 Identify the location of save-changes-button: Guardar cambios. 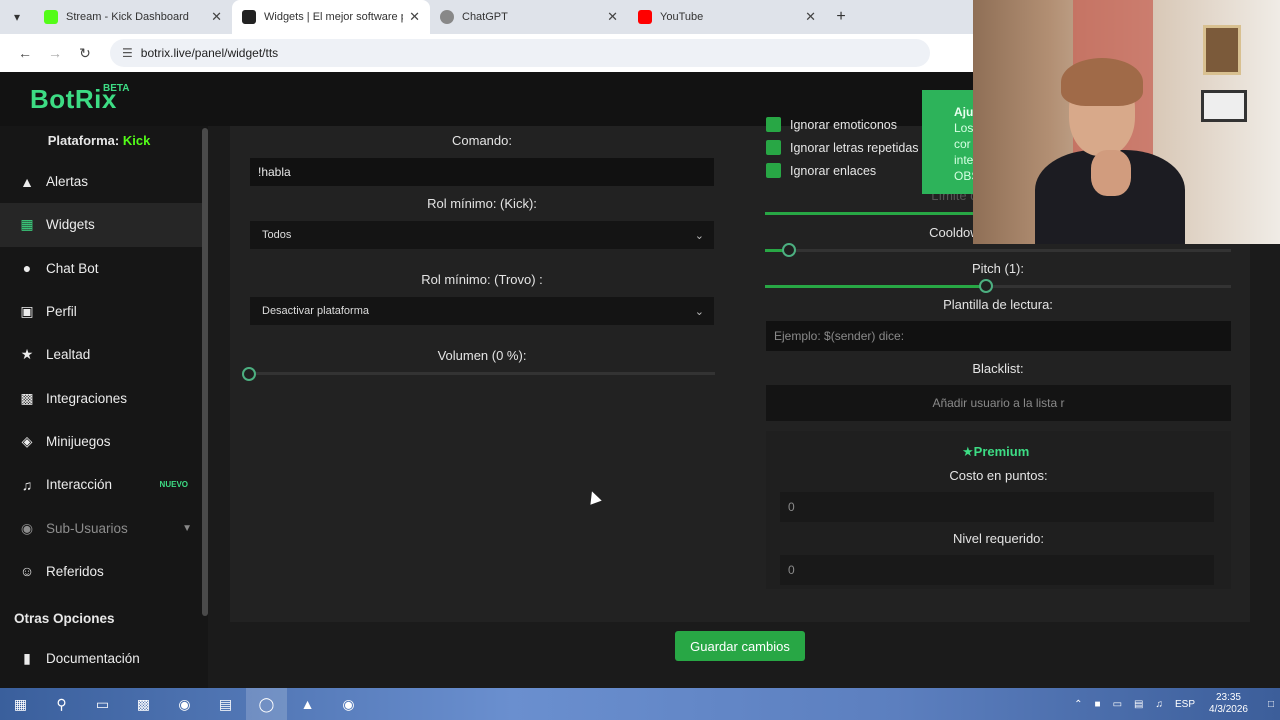
(740, 646).